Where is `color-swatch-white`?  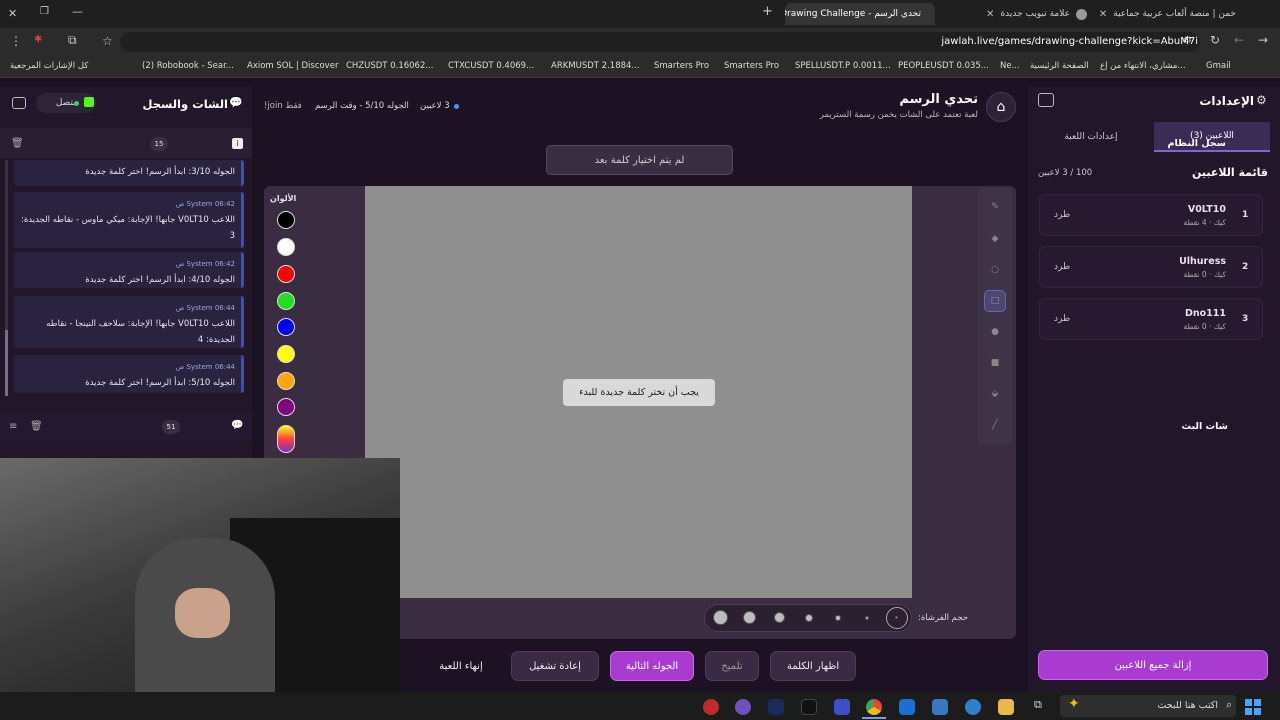 color-swatch-white is located at coordinates (286, 247).